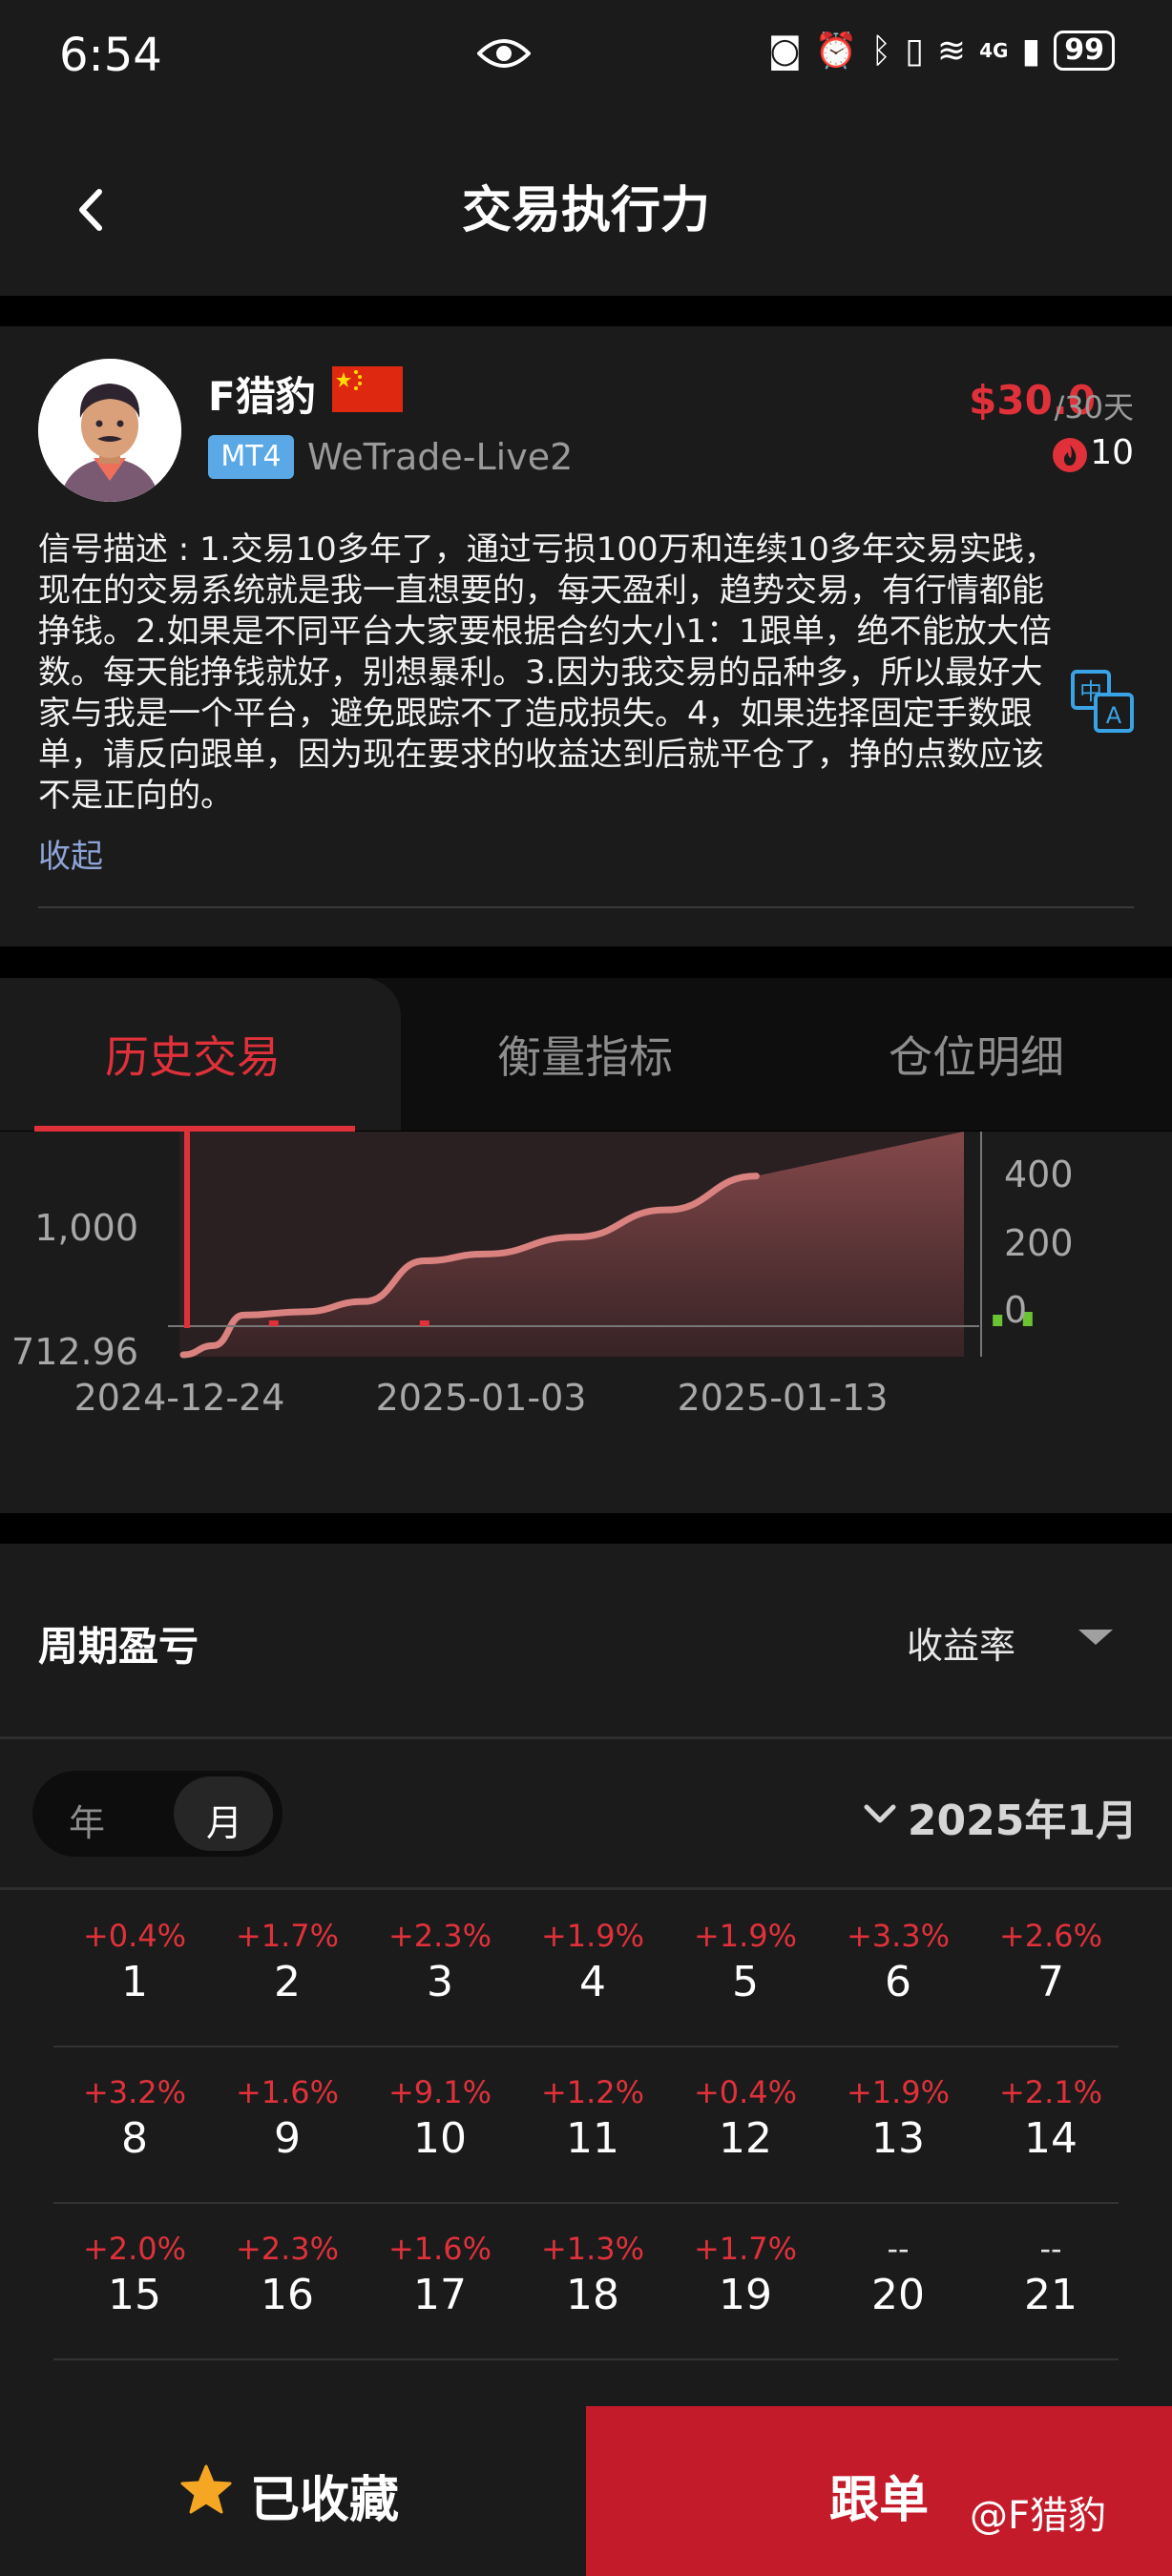 The image size is (1172, 2576). What do you see at coordinates (440, 457) in the screenshot?
I see `server-name: WeTrade-Live2` at bounding box center [440, 457].